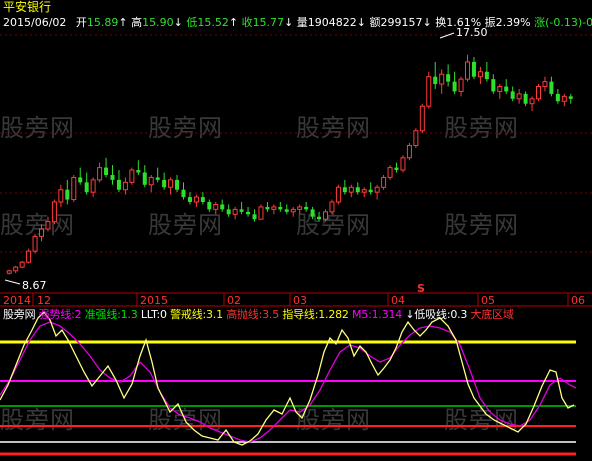 The height and width of the screenshot is (461, 592). Describe the element at coordinates (111, 314) in the screenshot. I see `legend-quasi-strong-line: 准强线:1.3` at that location.